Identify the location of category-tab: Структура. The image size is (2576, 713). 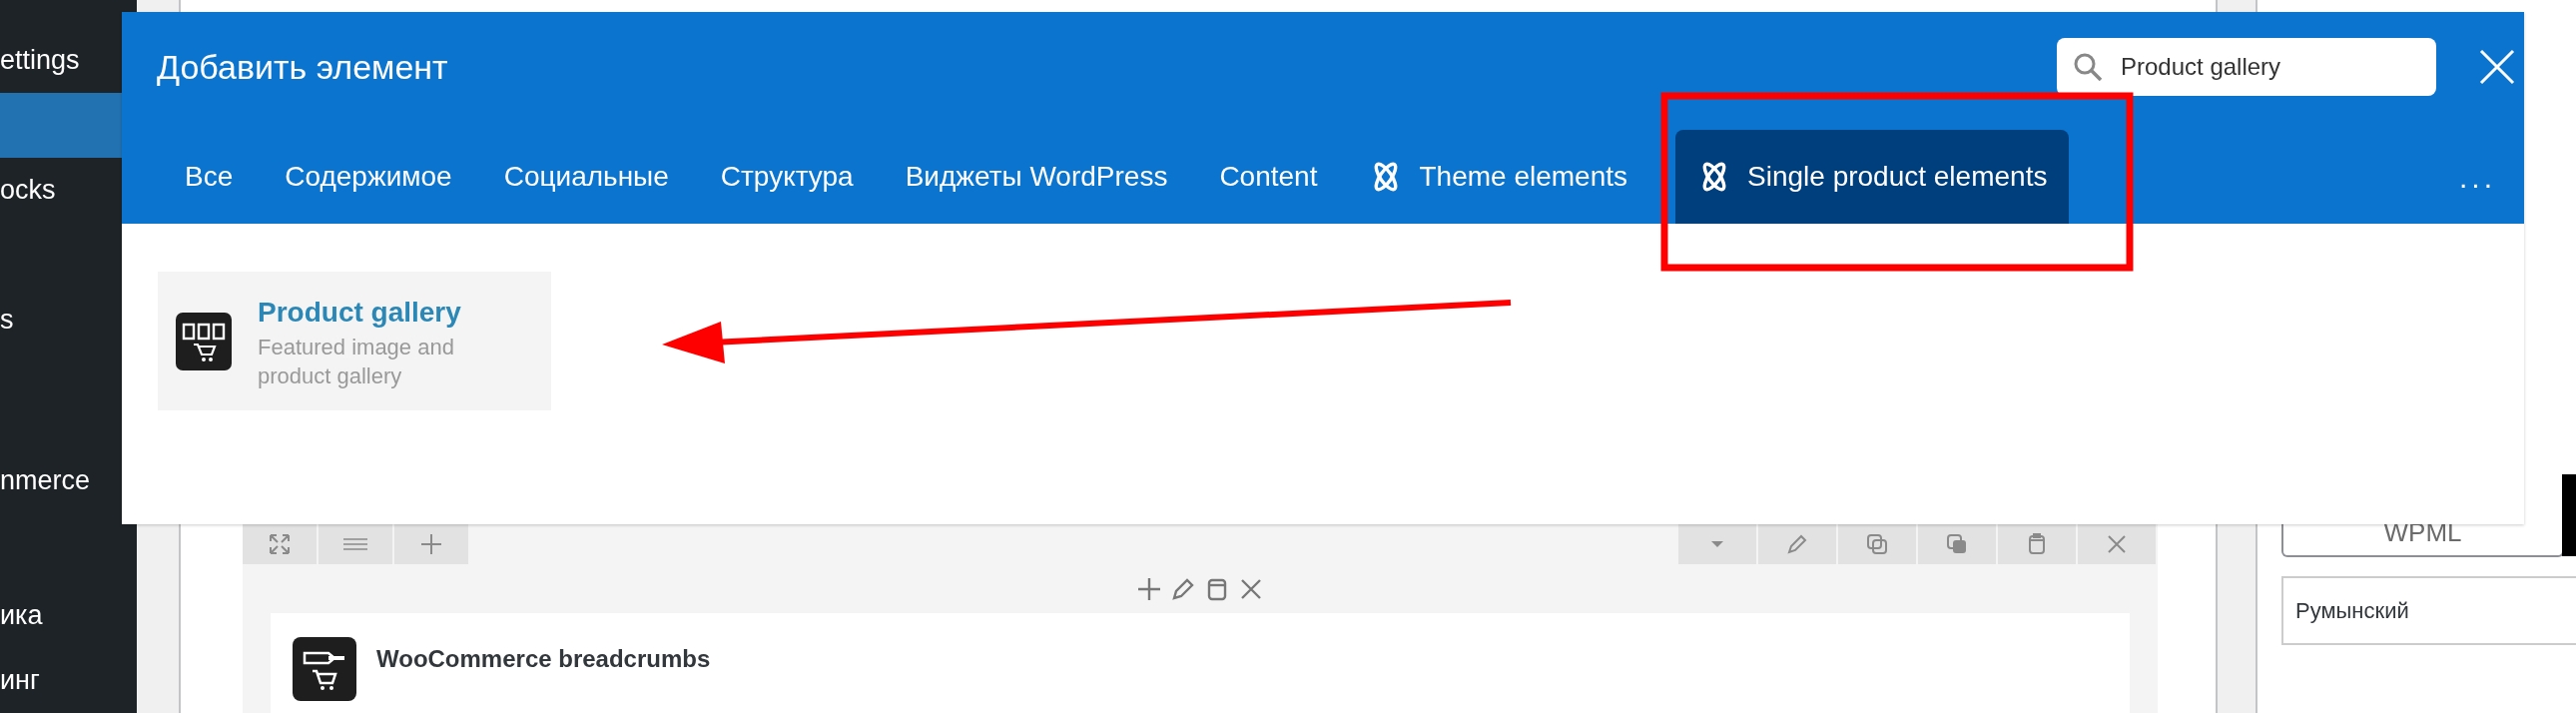
(787, 177).